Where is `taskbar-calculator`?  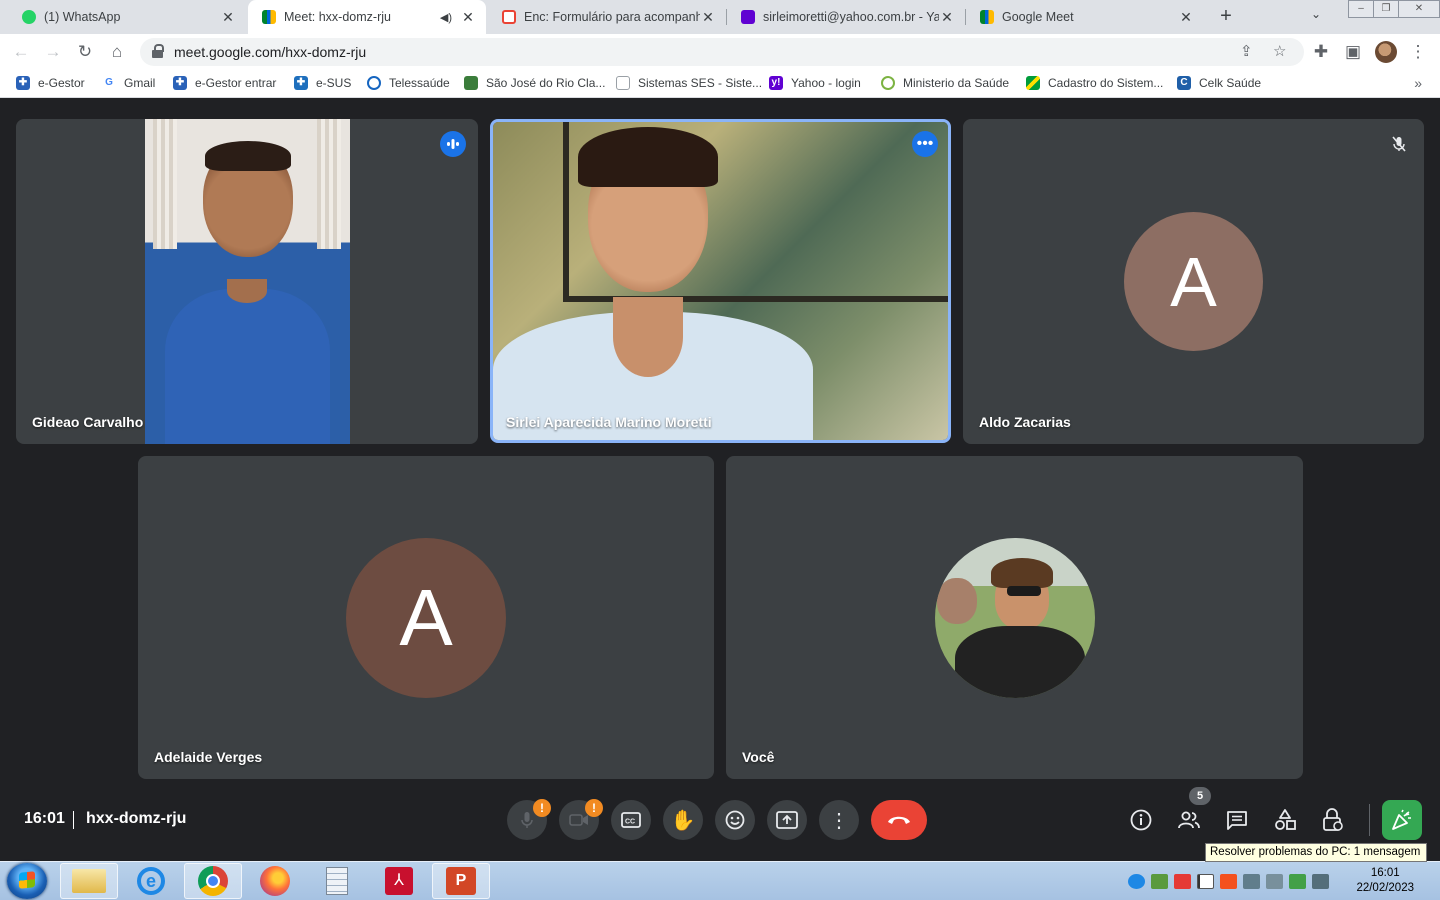 taskbar-calculator is located at coordinates (337, 881).